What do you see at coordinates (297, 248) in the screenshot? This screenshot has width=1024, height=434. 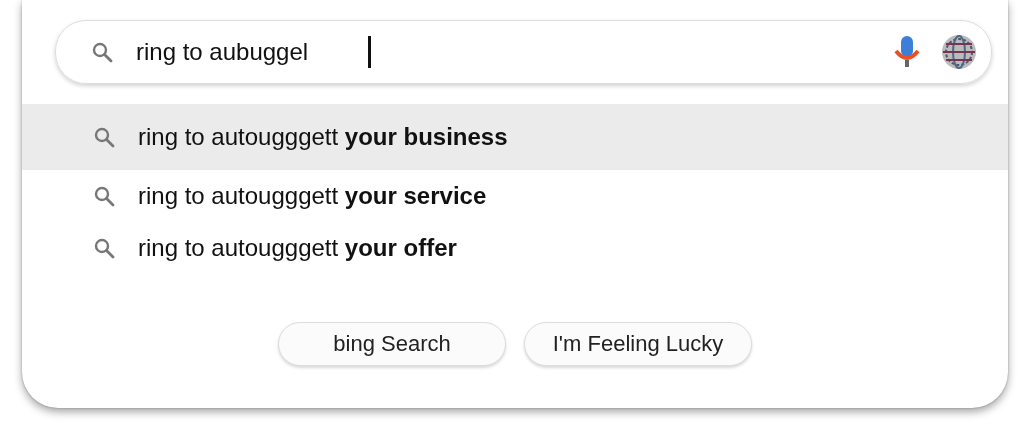 I see `suggestion-text: ring to autougggett your offer` at bounding box center [297, 248].